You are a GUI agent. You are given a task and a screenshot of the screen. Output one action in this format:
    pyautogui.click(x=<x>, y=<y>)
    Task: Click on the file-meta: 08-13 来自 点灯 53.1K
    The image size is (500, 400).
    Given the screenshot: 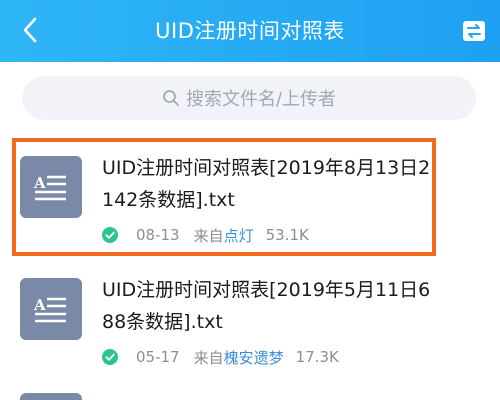 What is the action you would take?
    pyautogui.click(x=205, y=235)
    